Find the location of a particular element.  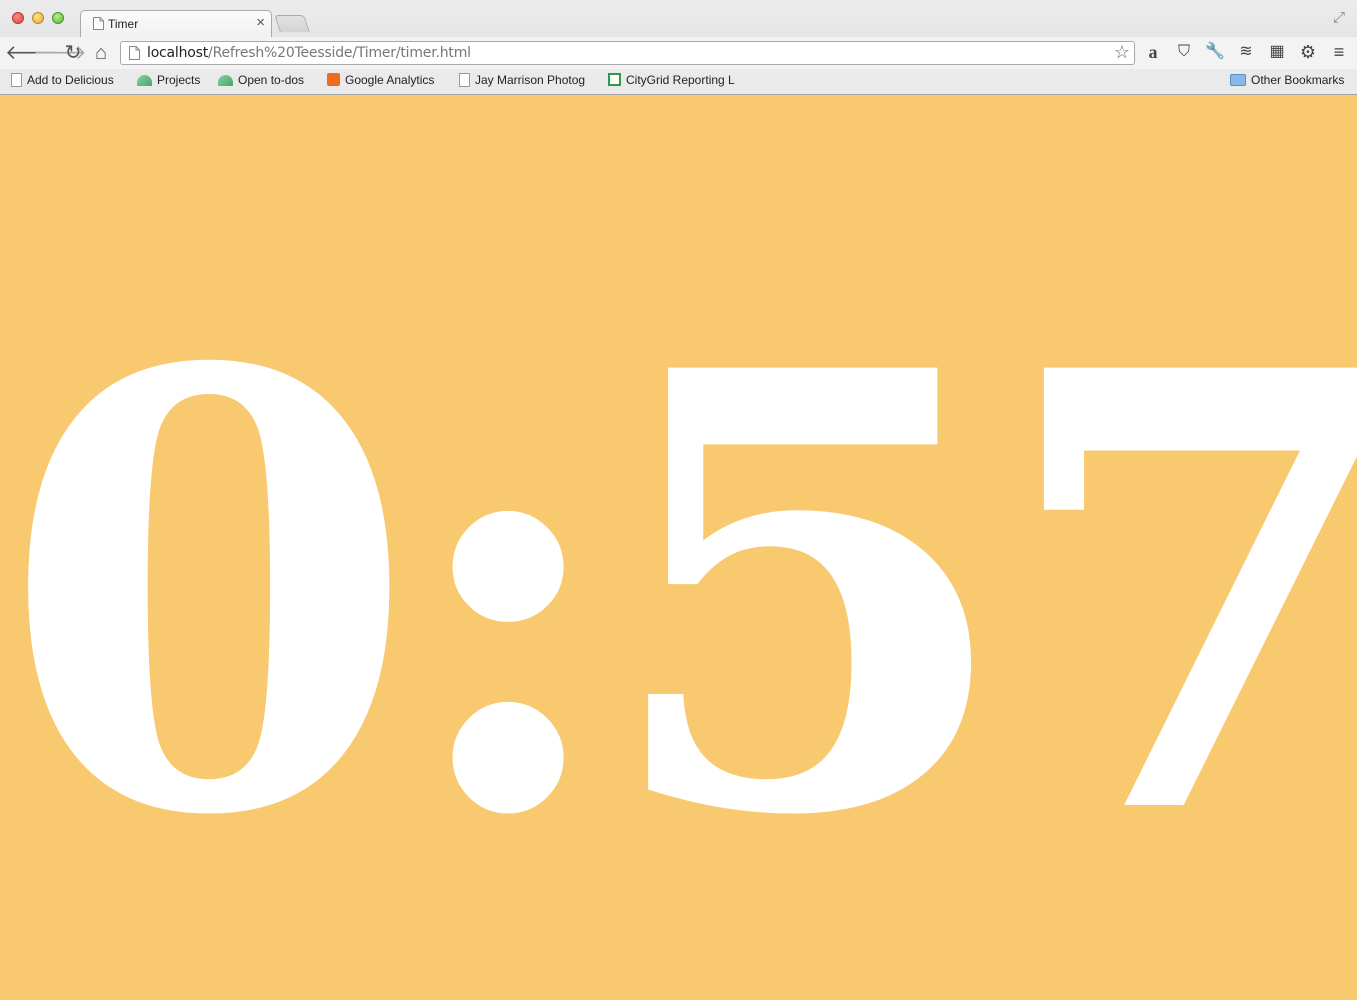

bookmark-citygrid-reporting: CityGrid Reporting L is located at coordinates (673, 82).